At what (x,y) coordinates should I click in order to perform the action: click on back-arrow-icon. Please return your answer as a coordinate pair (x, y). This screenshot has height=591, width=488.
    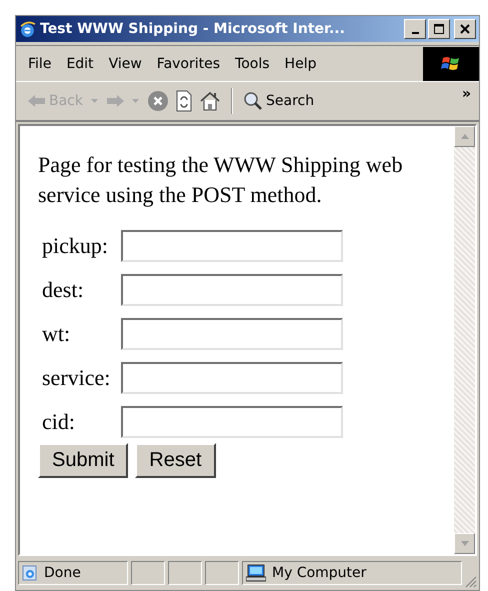
    Looking at the image, I should click on (37, 101).